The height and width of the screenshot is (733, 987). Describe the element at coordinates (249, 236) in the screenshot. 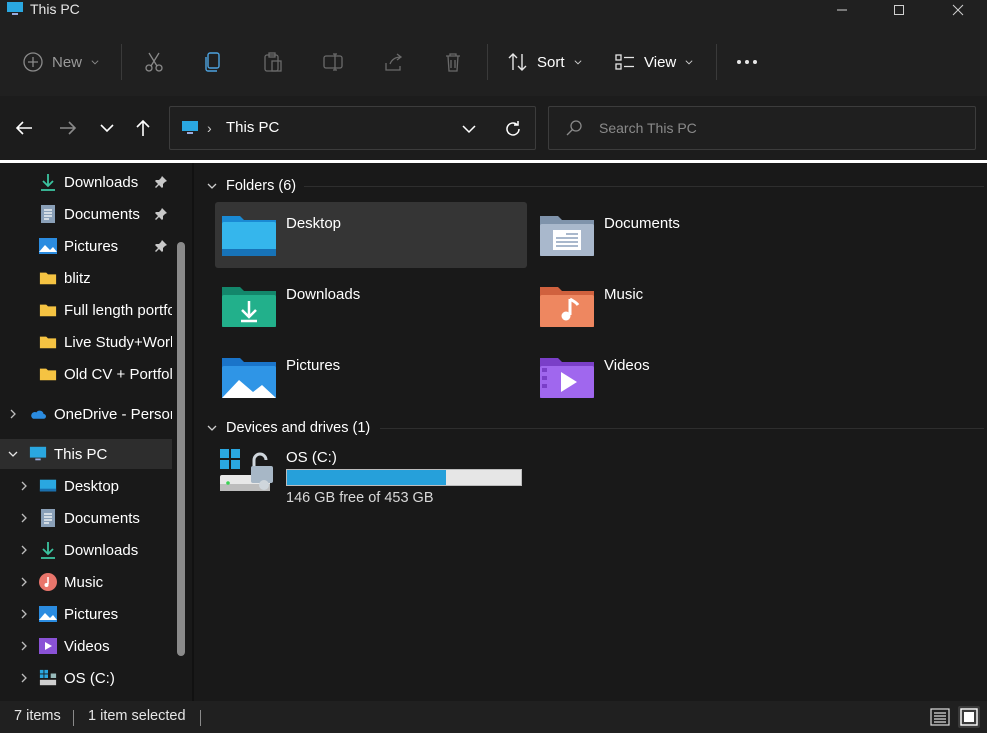

I see `desktop-folder-icon` at that location.